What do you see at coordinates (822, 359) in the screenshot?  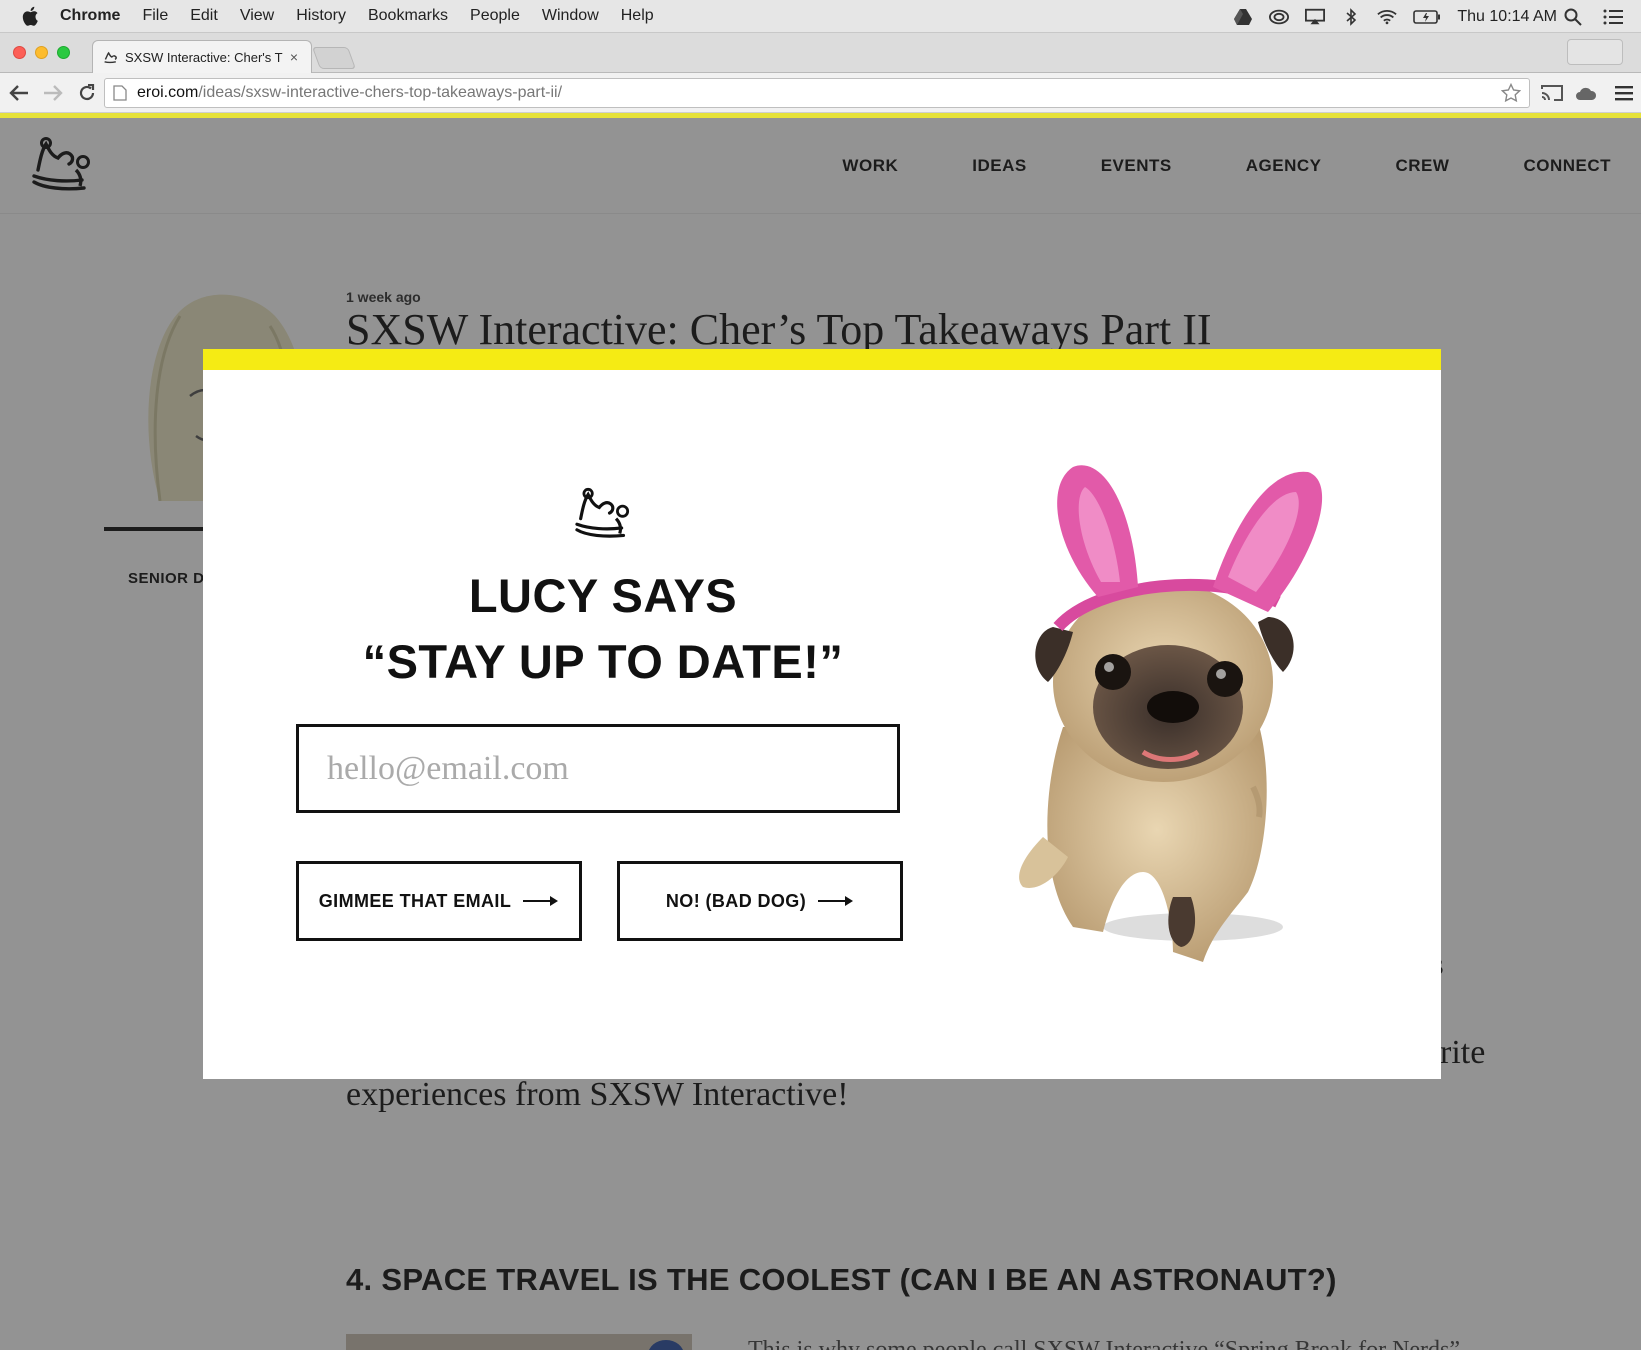 I see `modal-accent-bar` at bounding box center [822, 359].